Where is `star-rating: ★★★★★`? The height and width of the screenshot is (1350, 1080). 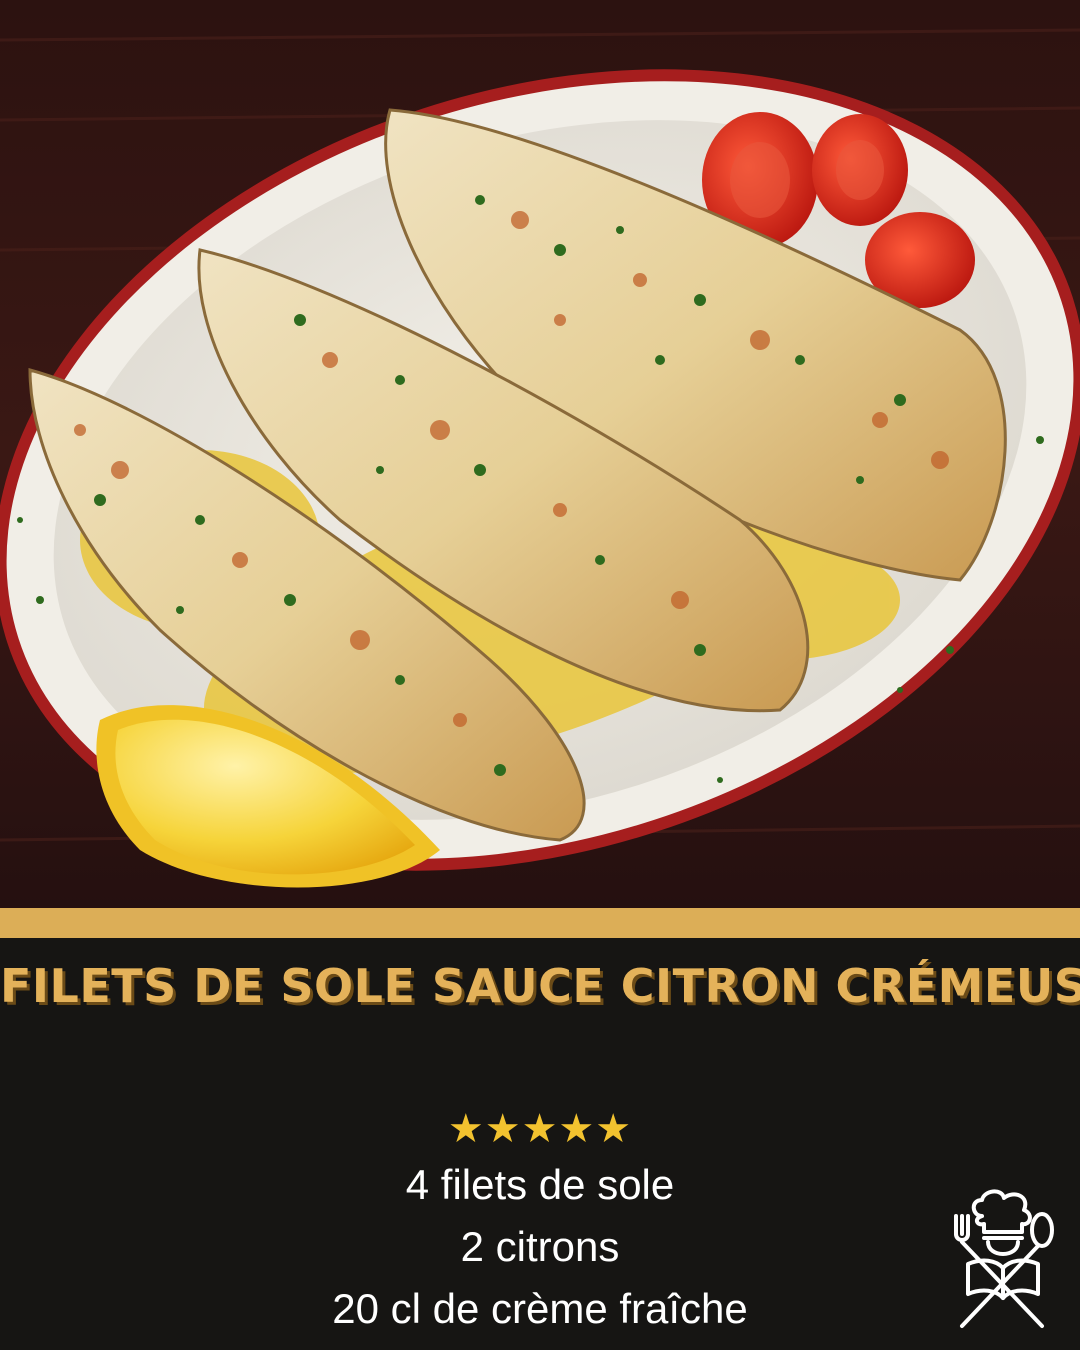 star-rating: ★★★★★ is located at coordinates (540, 1129).